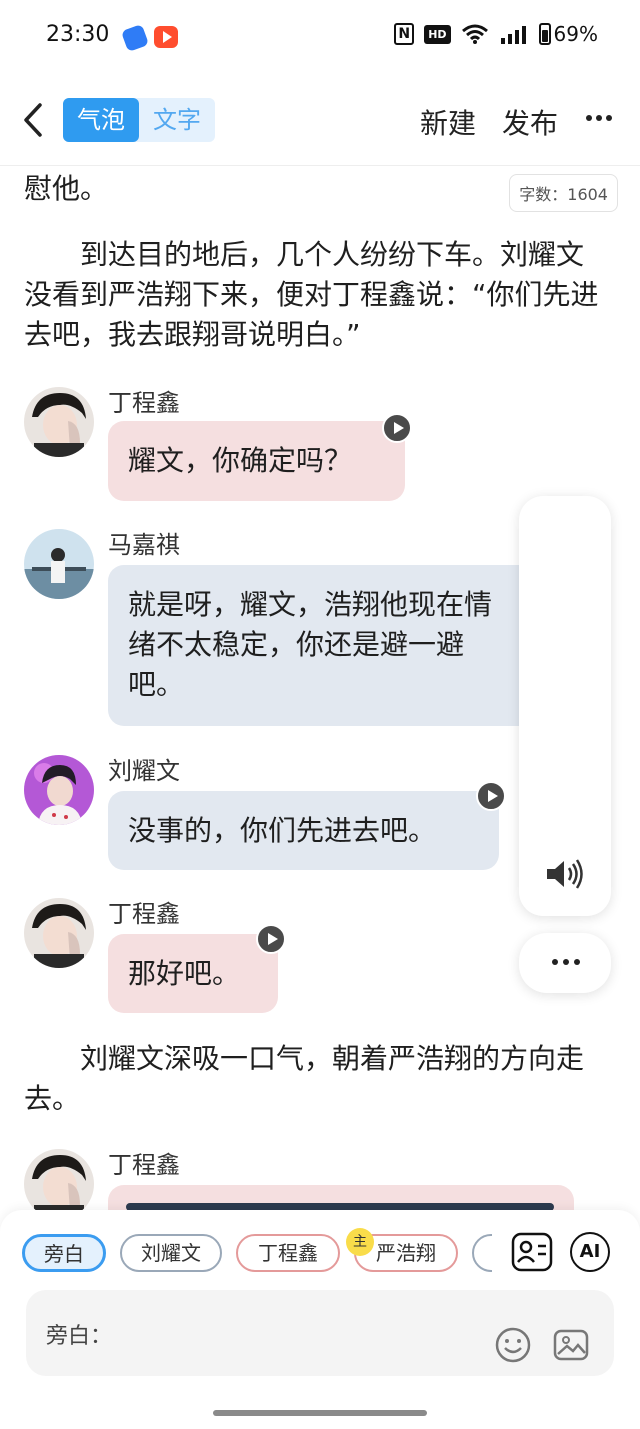 The image size is (640, 1429). Describe the element at coordinates (79, 1336) in the screenshot. I see `input-role-label: 旁白：` at that location.